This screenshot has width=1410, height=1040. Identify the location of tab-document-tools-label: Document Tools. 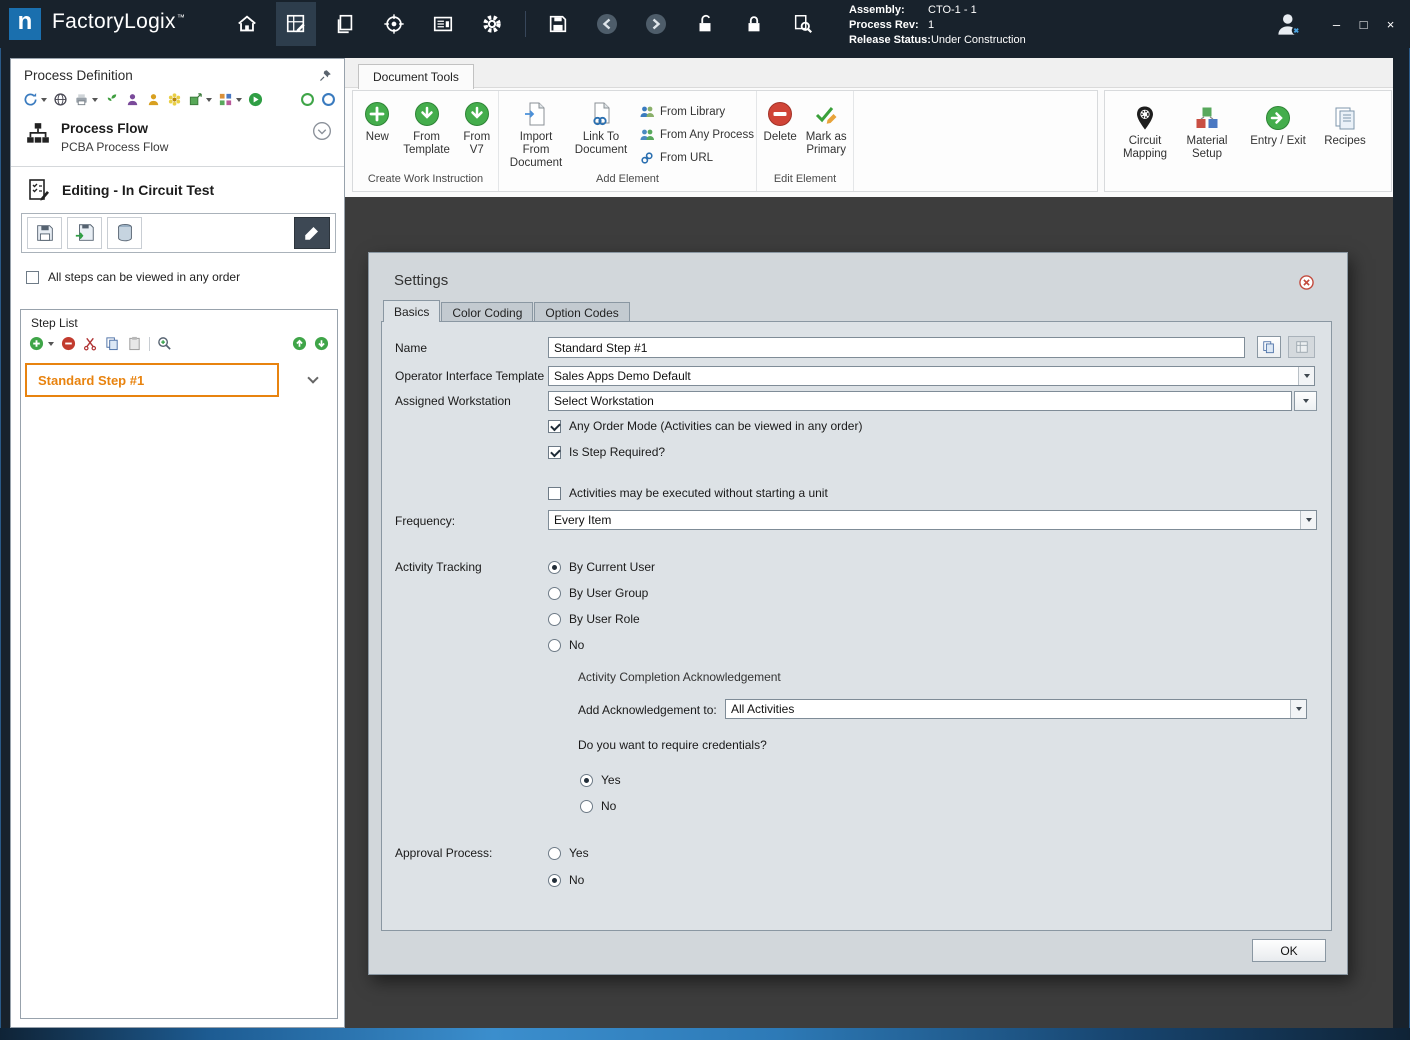
(416, 77).